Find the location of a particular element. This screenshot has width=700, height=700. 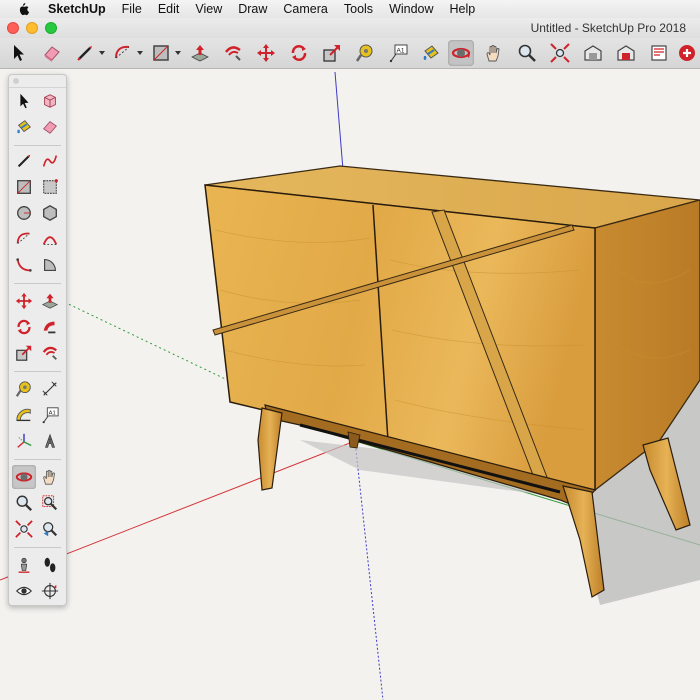

palette-paint-bucket-tool is located at coordinates (24, 127).